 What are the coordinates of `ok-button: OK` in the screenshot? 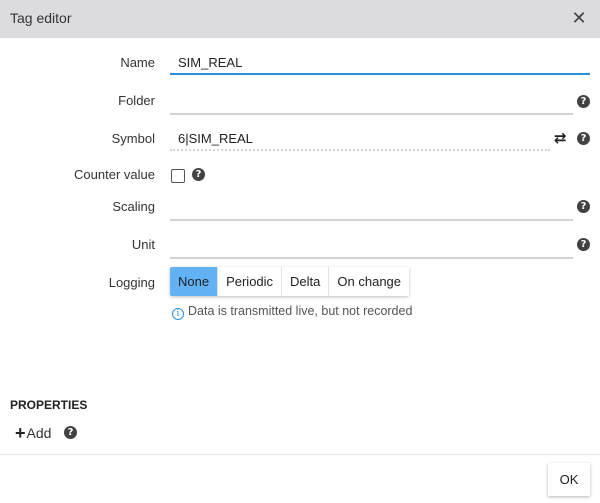 It's located at (569, 479).